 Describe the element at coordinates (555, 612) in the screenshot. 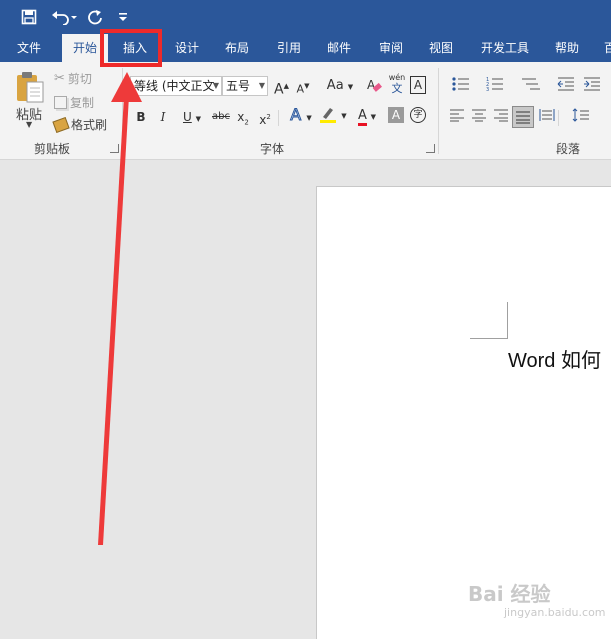

I see `watermark-url: jingyan.baidu.com` at that location.